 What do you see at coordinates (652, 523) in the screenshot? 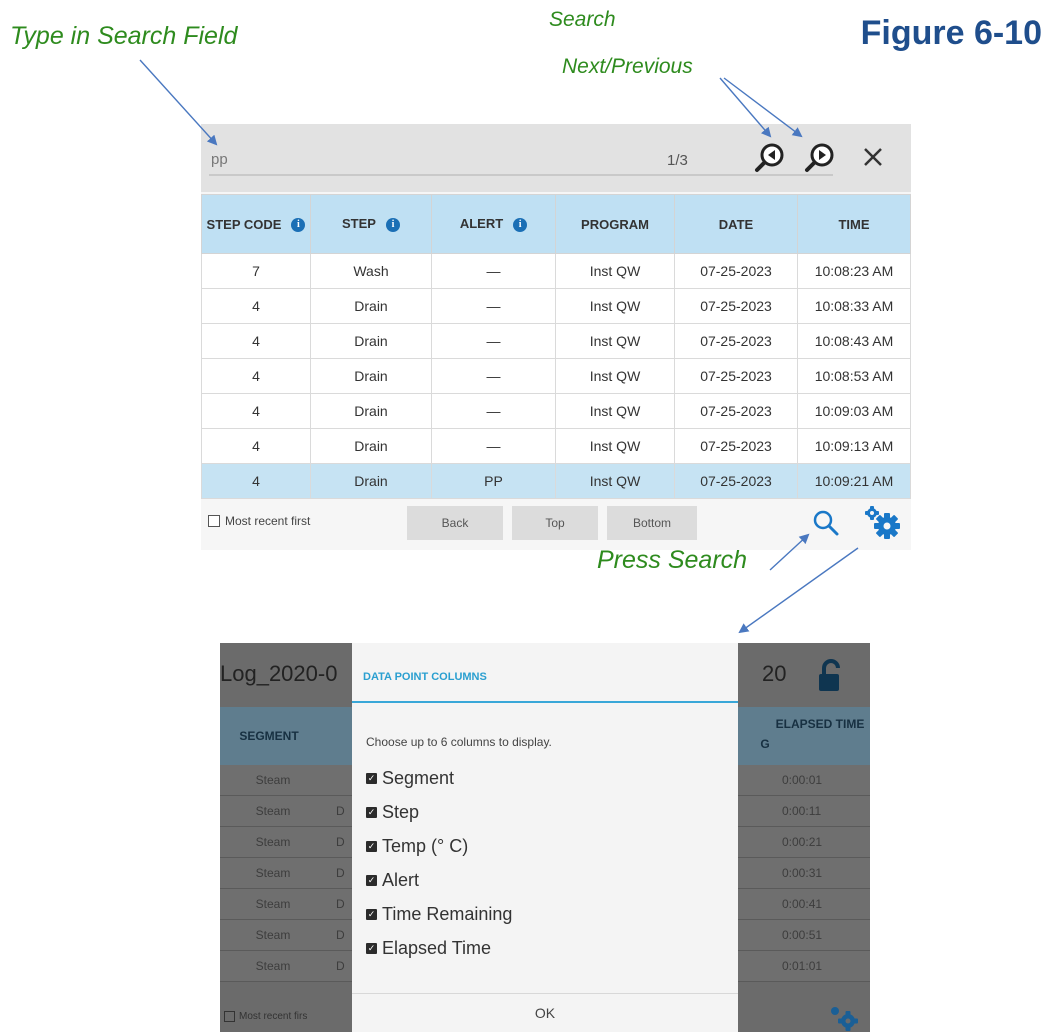
I see `bottom-button: Bottom` at bounding box center [652, 523].